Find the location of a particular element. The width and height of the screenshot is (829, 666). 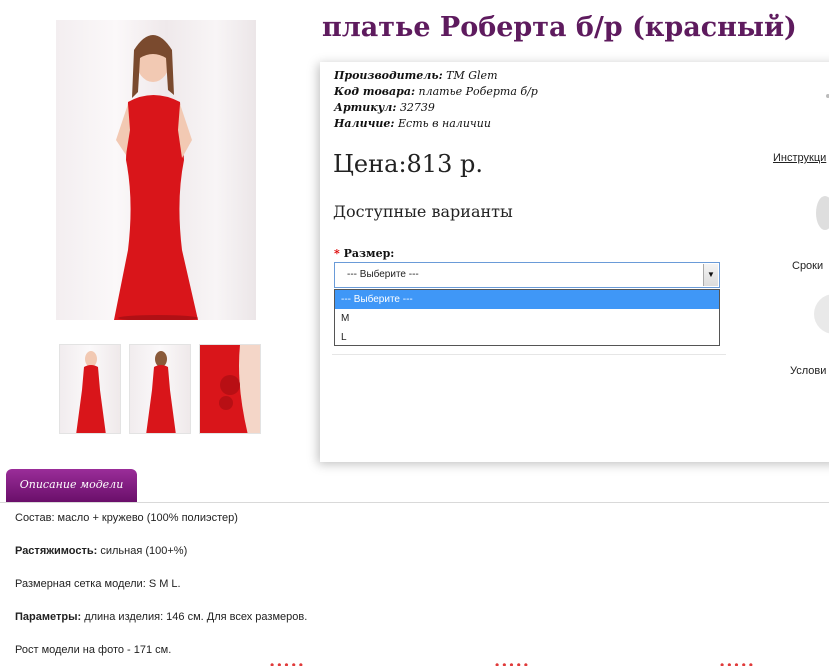

composition-row: Состав: масло + кружево (100% полиэстер) is located at coordinates (161, 518).